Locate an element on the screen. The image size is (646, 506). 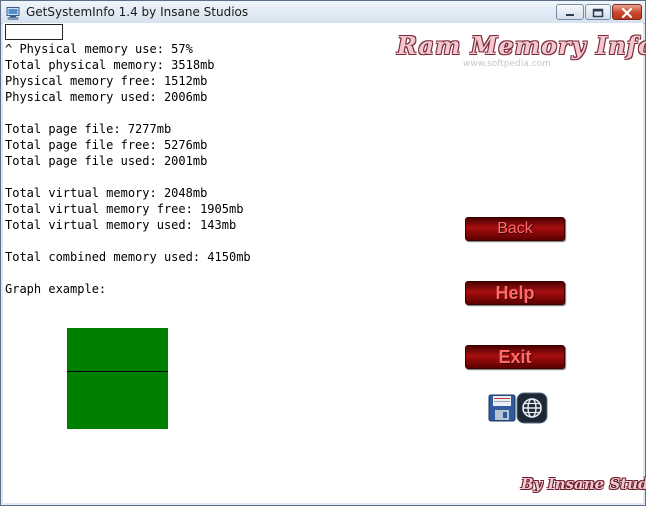
back-button: Back is located at coordinates (515, 229).